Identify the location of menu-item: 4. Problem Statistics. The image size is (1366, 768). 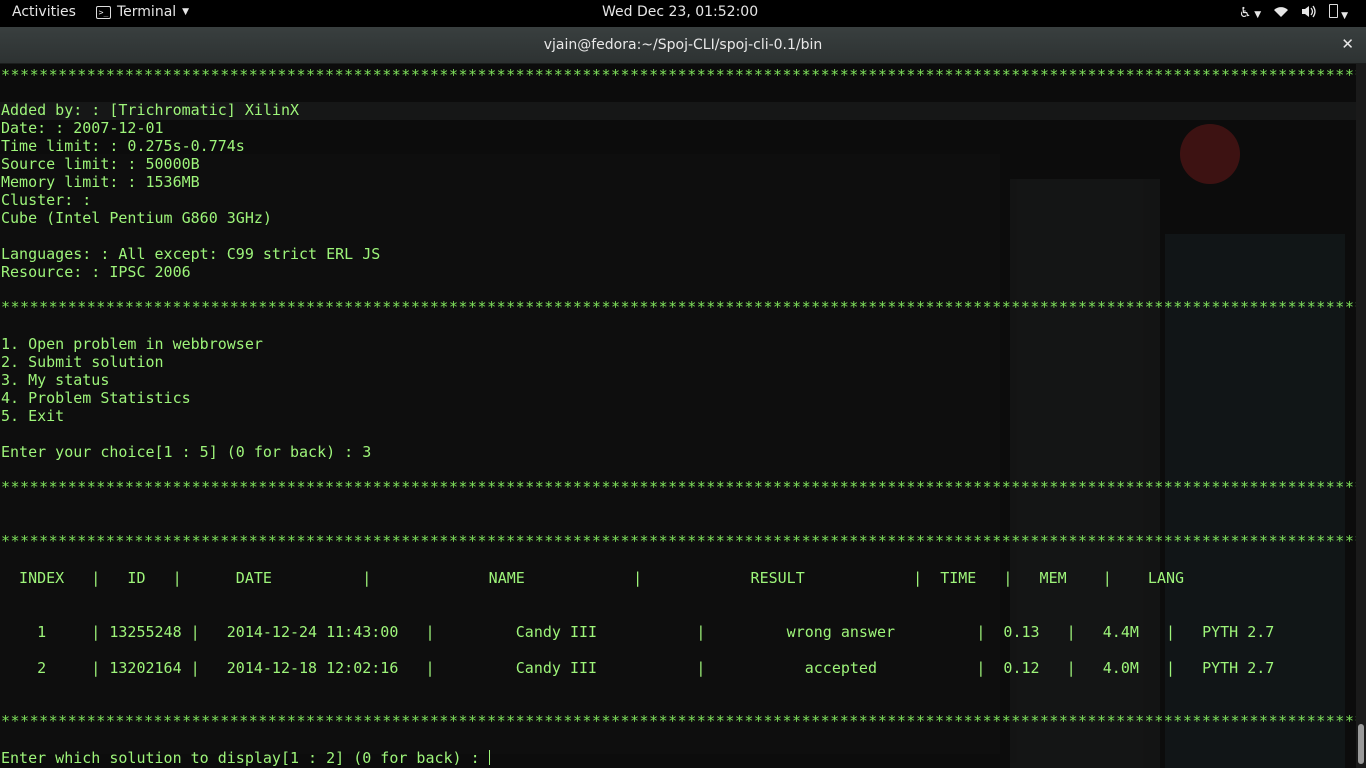
(96, 398).